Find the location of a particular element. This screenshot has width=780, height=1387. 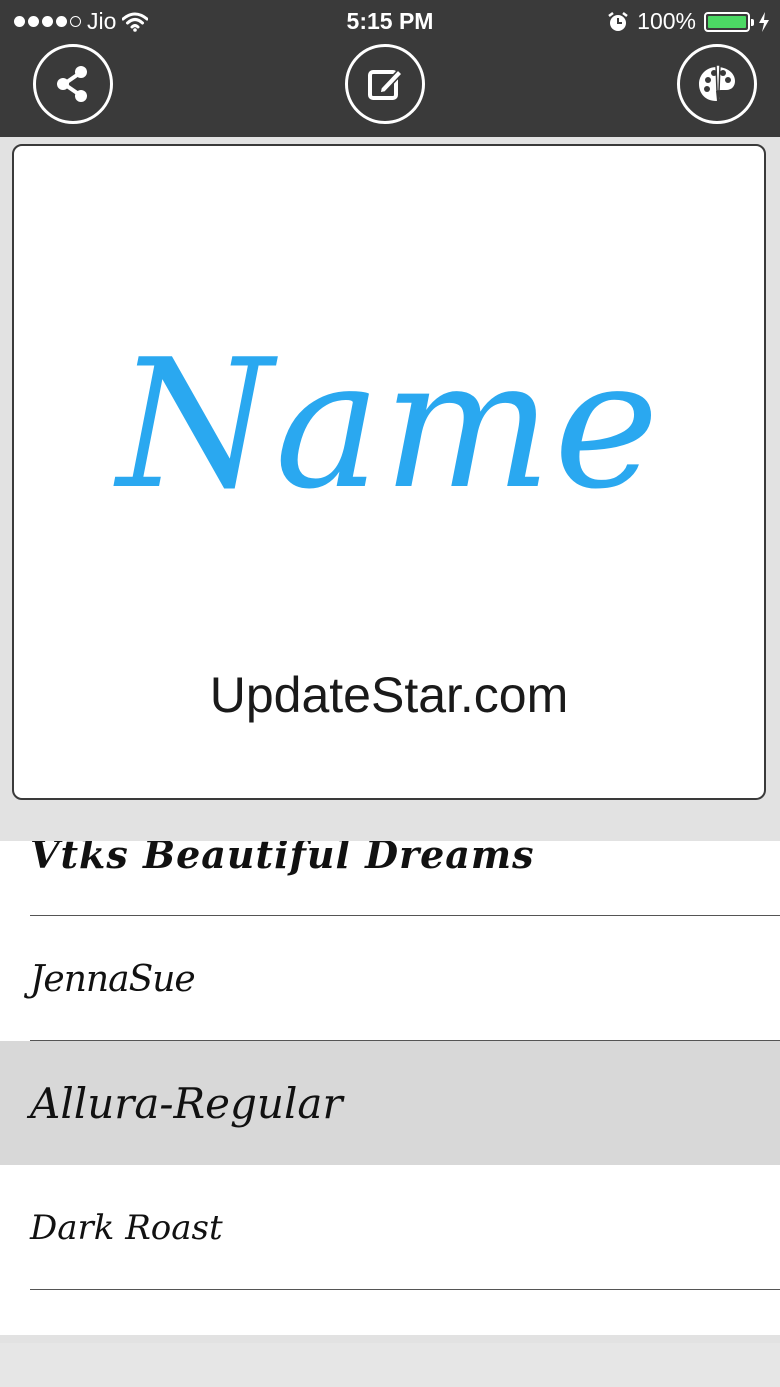

font-item-label: JennaSue is located at coordinates (113, 979).